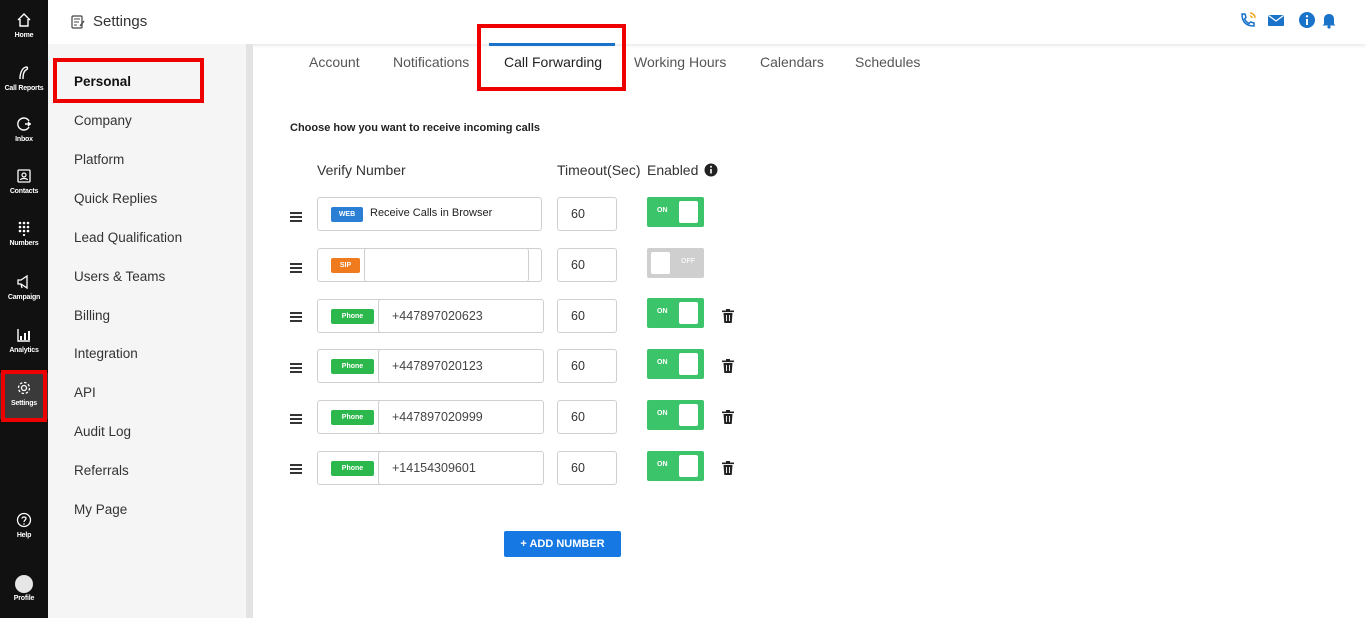 This screenshot has width=1366, height=618. What do you see at coordinates (24, 73) in the screenshot?
I see `call-reports-icon` at bounding box center [24, 73].